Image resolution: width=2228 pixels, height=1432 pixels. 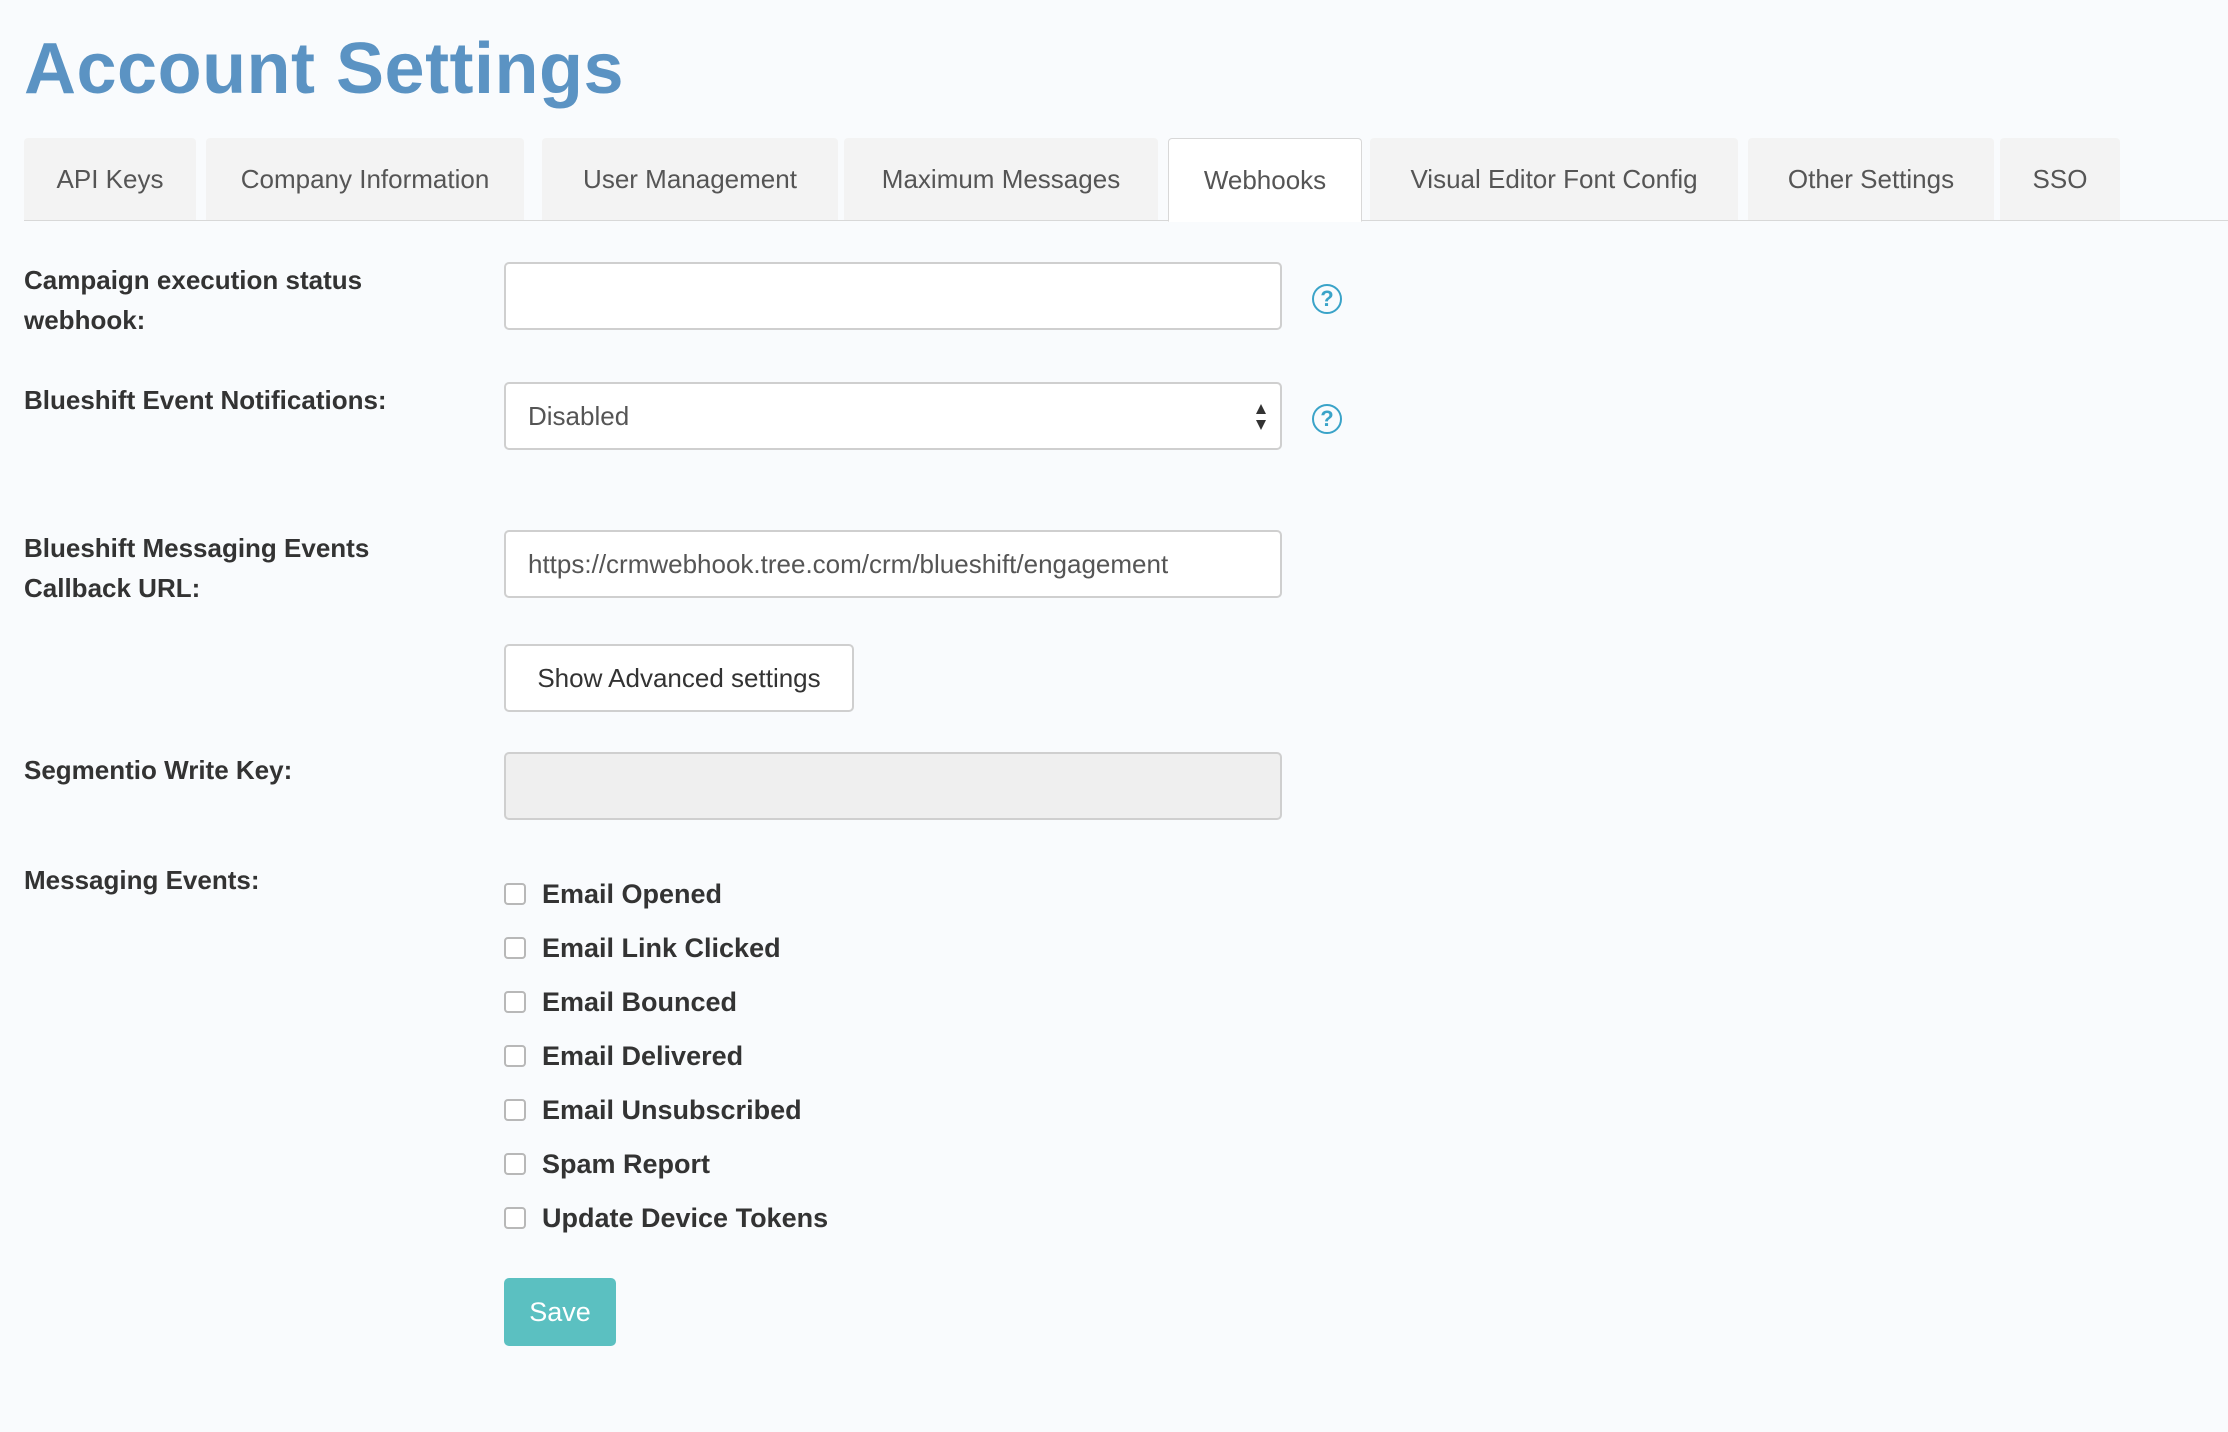 I want to click on tab-maximum-messages: Maximum Messages, so click(x=1001, y=179).